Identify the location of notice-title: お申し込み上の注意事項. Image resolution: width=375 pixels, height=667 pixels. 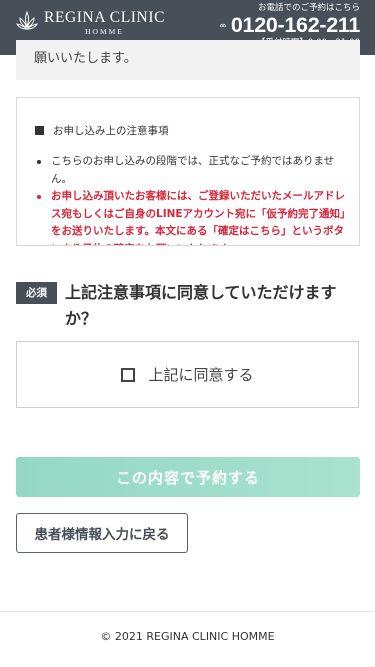
(102, 130).